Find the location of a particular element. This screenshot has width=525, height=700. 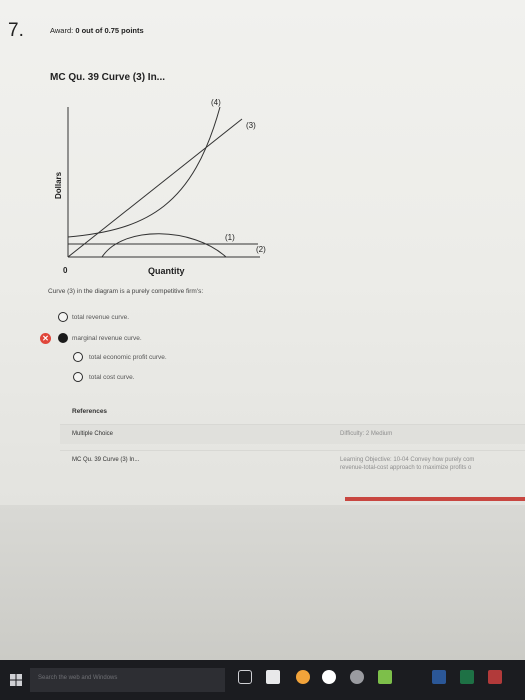

reference-row: Multiple Choice Difficulty: 2 Medium is located at coordinates (292, 434).